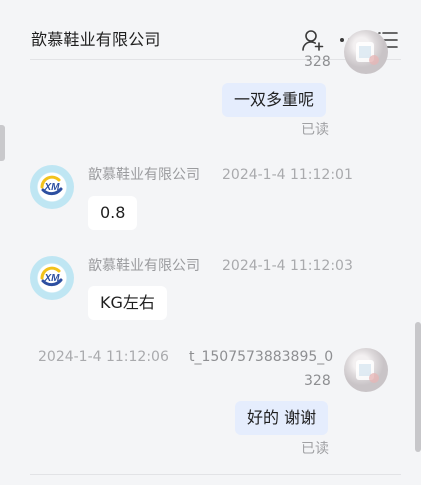 This screenshot has height=485, width=421. I want to click on outgoing-message-bubble: 好的 谢谢, so click(282, 418).